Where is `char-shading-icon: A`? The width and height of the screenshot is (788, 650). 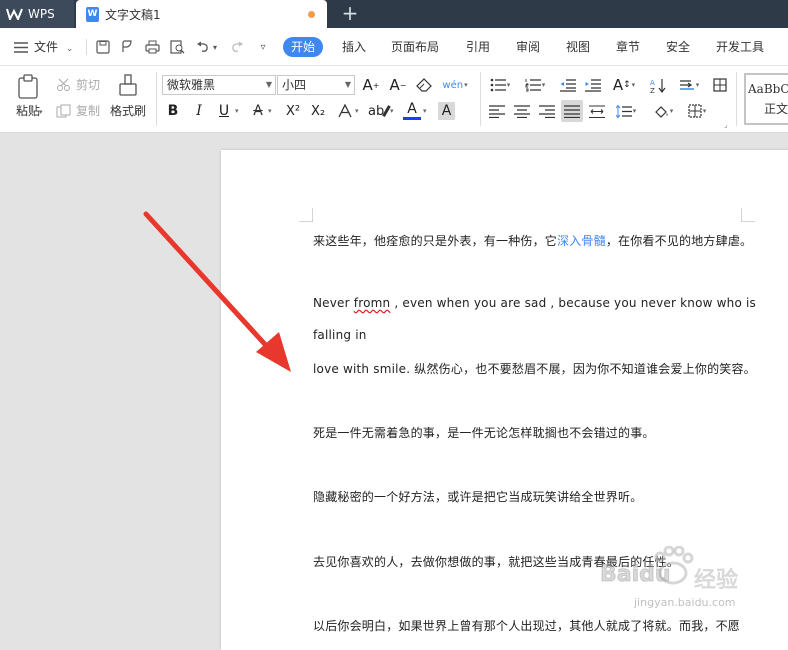 char-shading-icon: A is located at coordinates (446, 111).